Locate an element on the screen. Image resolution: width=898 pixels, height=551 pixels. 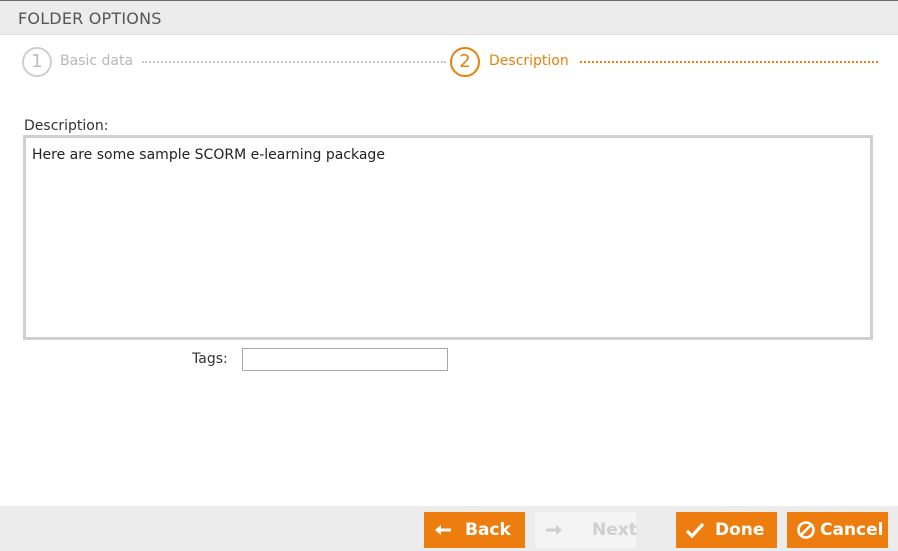
dialog-footer: Back Next Done Cancel is located at coordinates (449, 528).